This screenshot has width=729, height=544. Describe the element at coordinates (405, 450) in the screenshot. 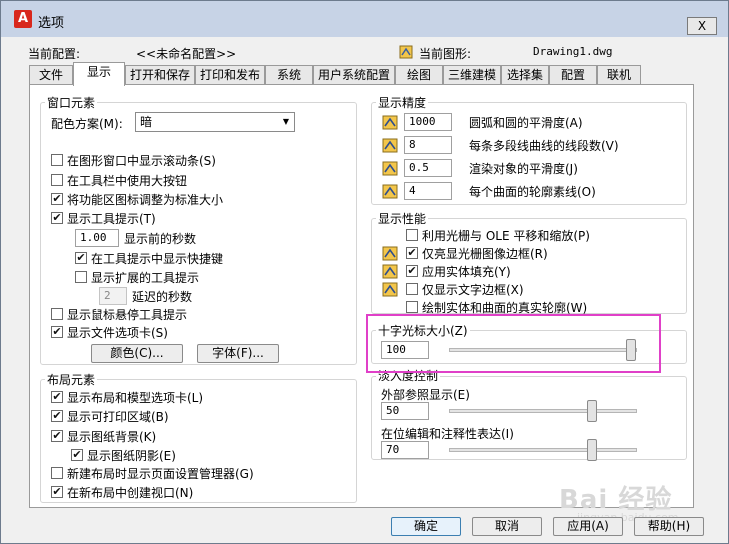

I see `inplace-edit-input: 70` at that location.